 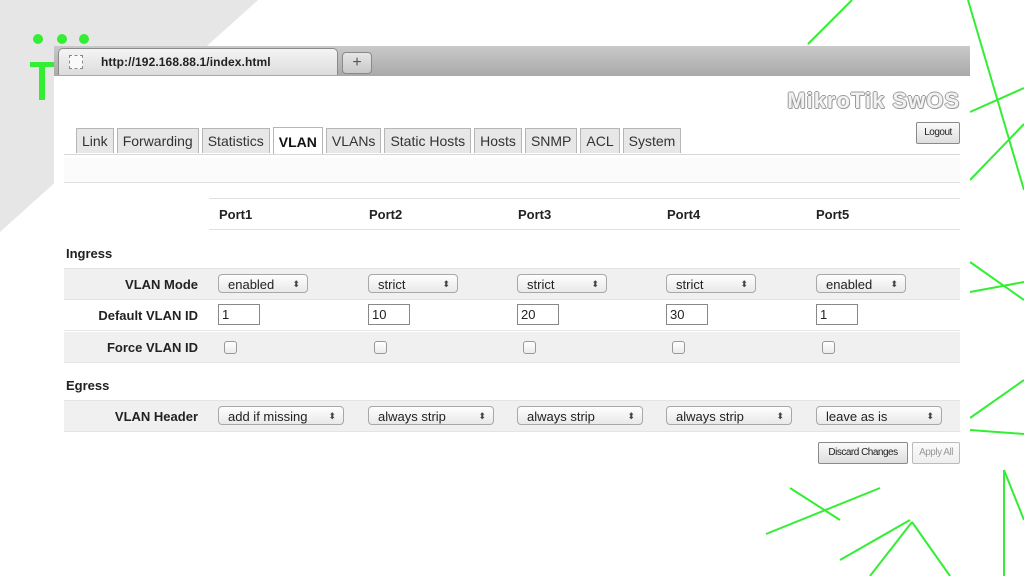 What do you see at coordinates (512, 315) in the screenshot?
I see `row-default-vlan-id: Default VLAN ID 1 10 20 30 1` at bounding box center [512, 315].